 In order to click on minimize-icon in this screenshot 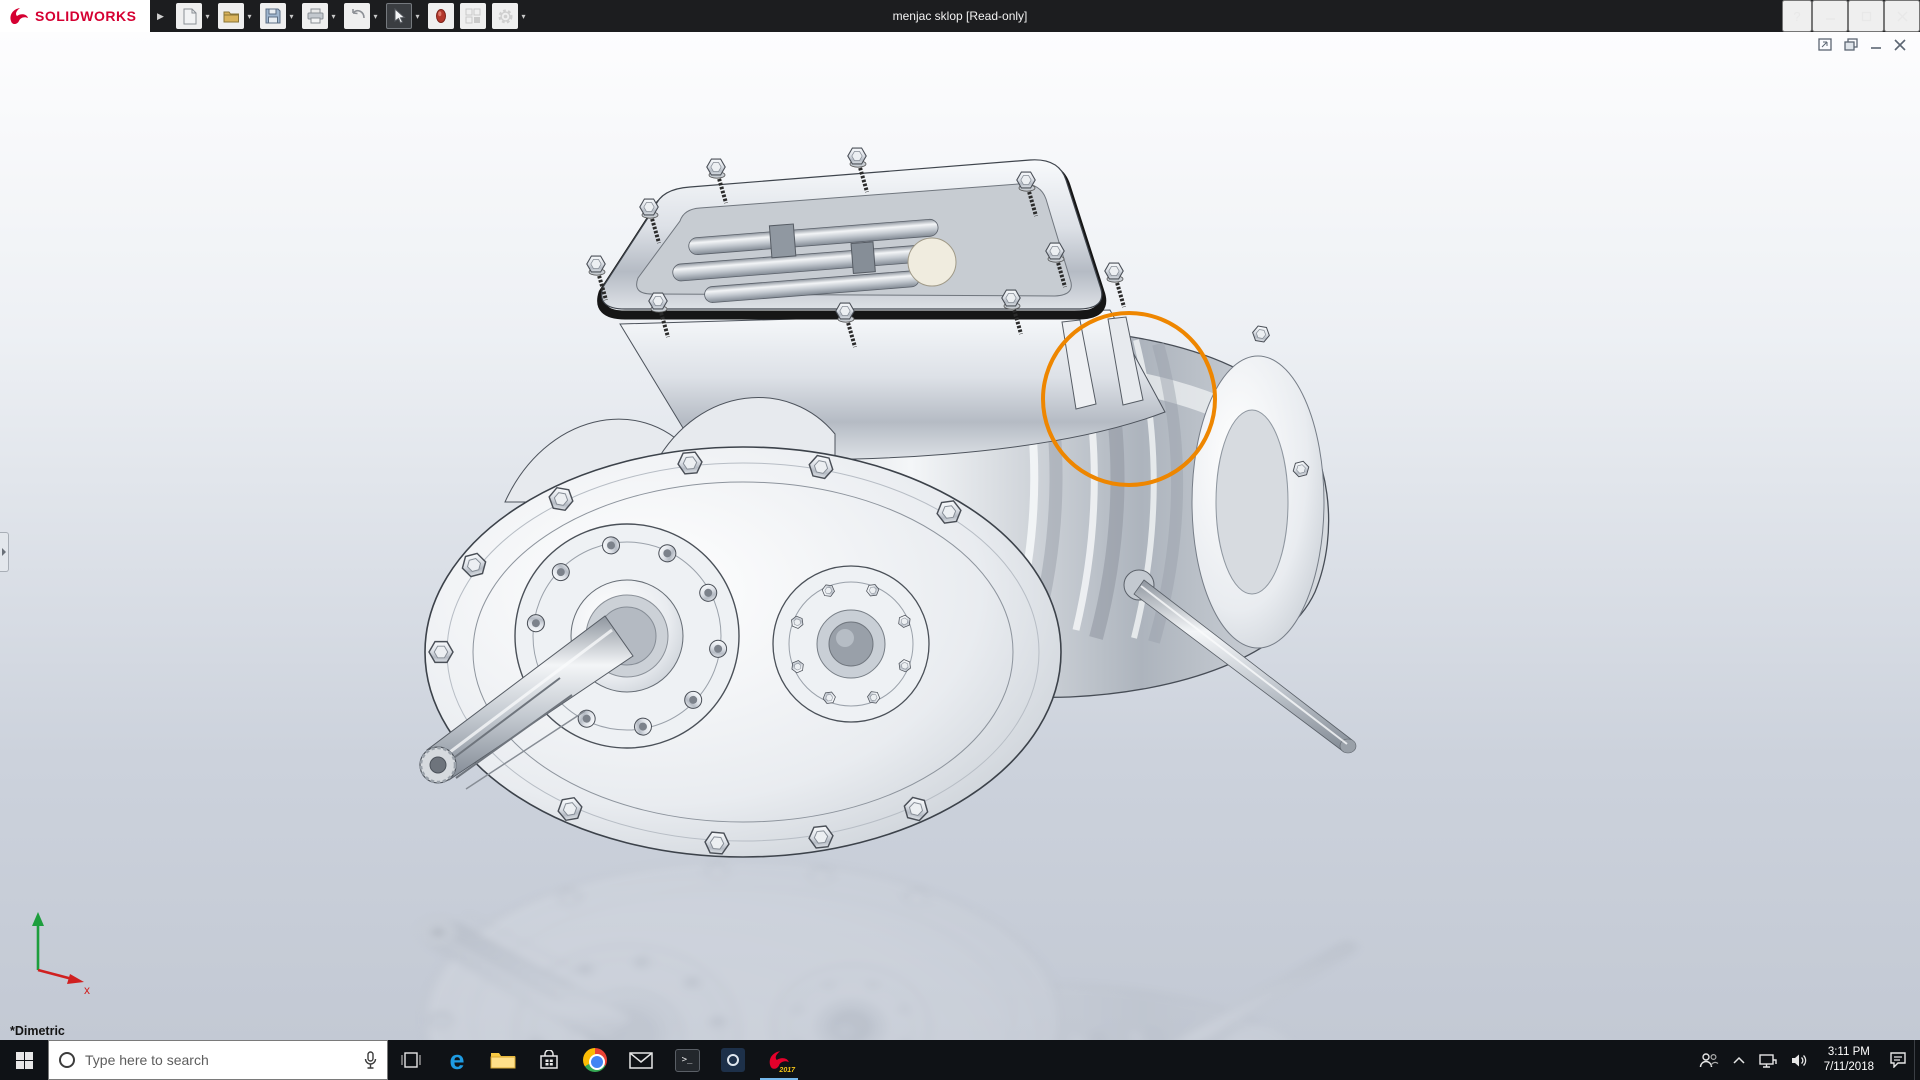, I will do `click(1830, 18)`.